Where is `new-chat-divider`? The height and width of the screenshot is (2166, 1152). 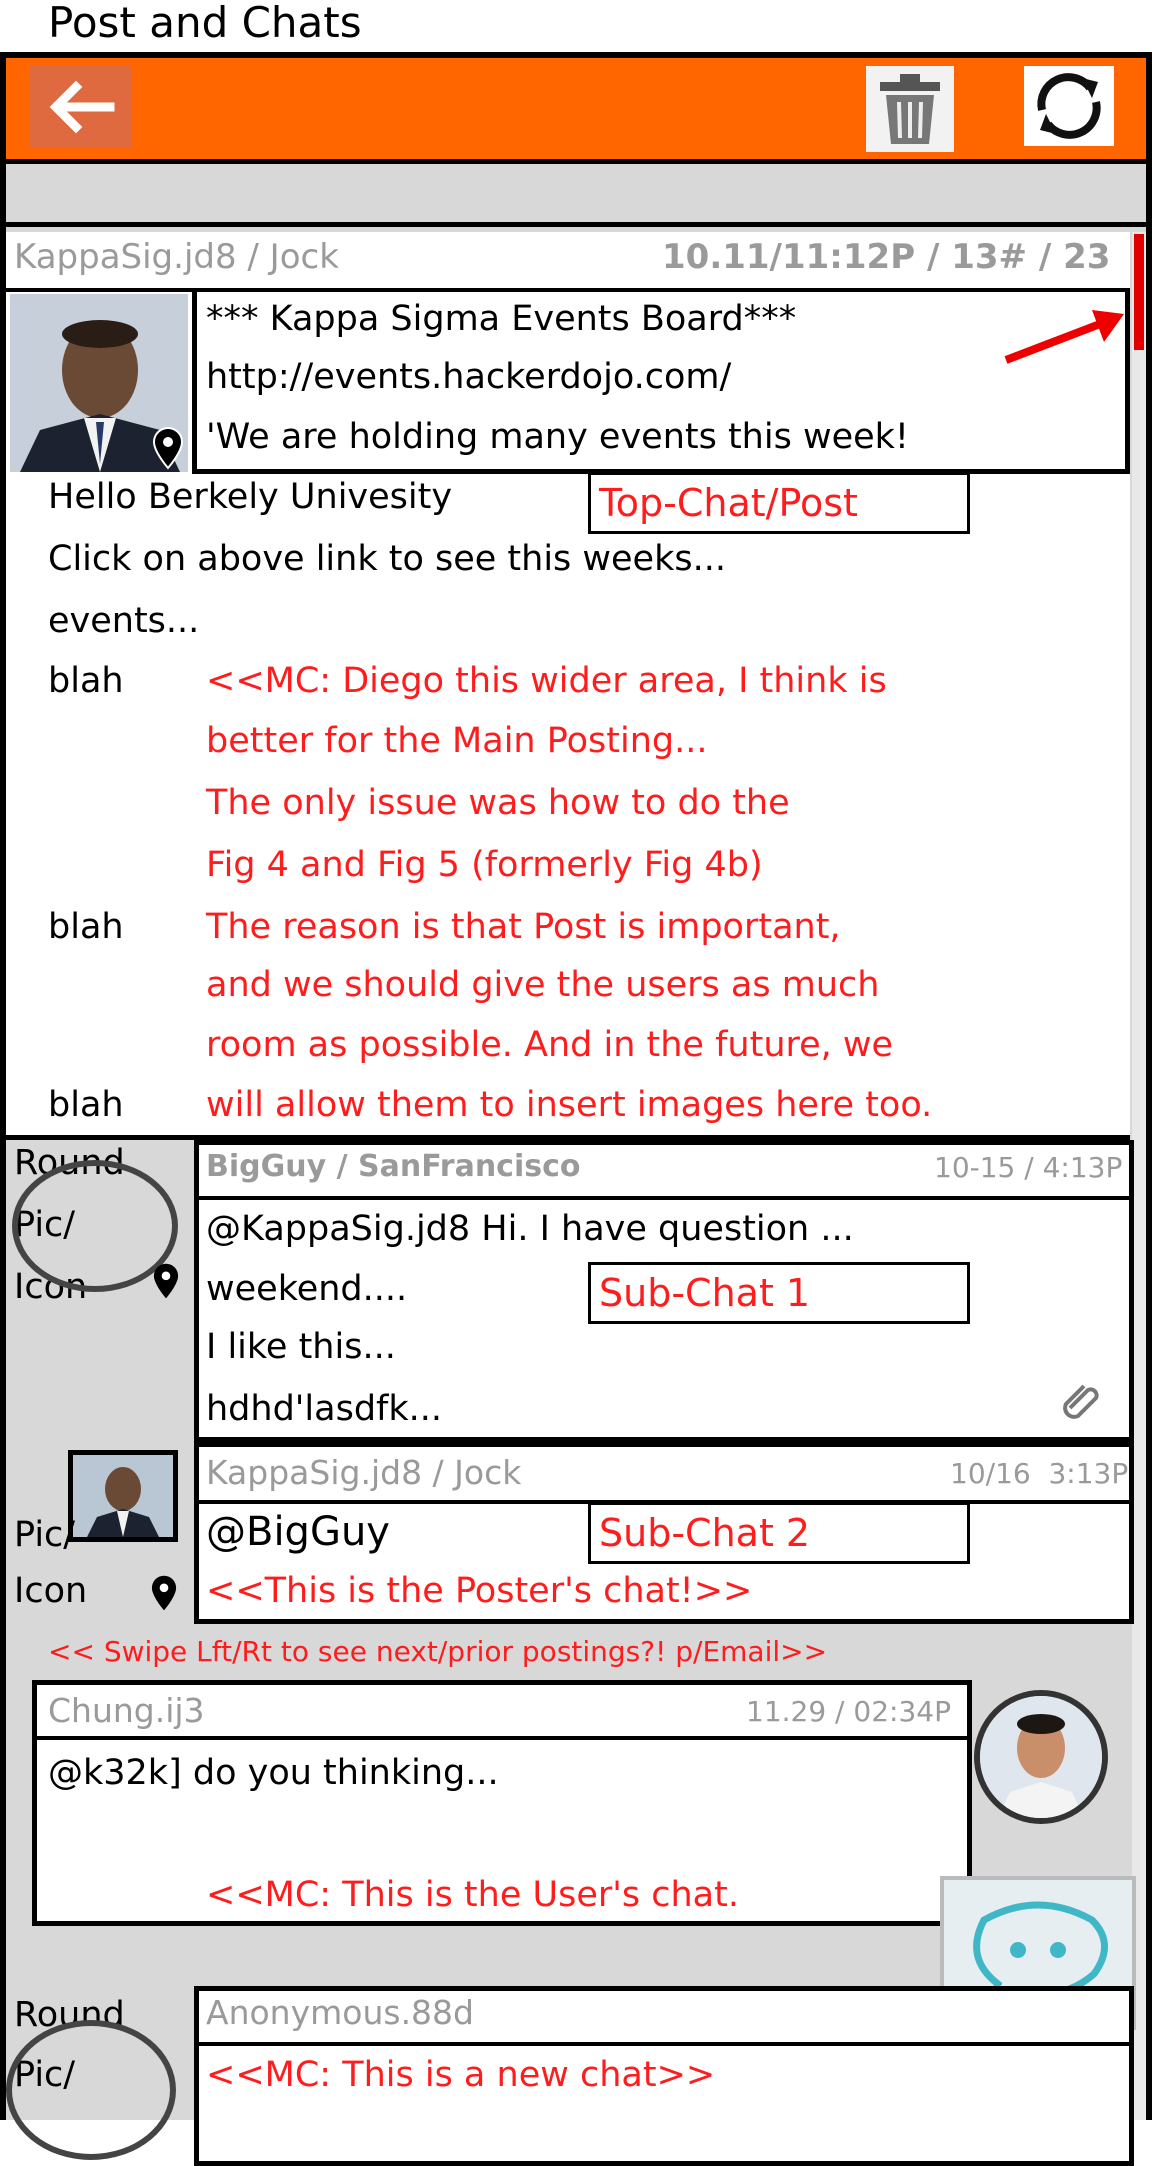 new-chat-divider is located at coordinates (664, 2044).